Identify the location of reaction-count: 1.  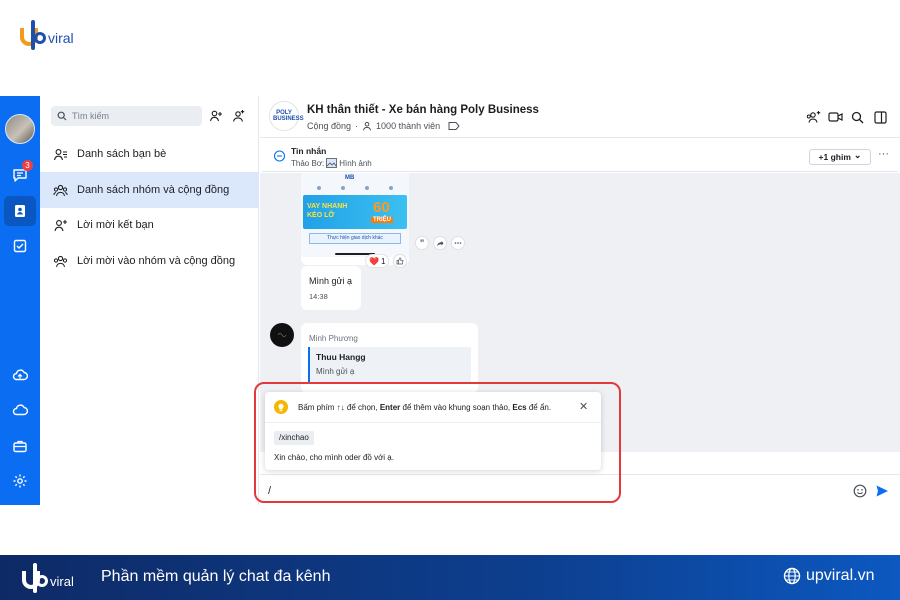
(383, 261).